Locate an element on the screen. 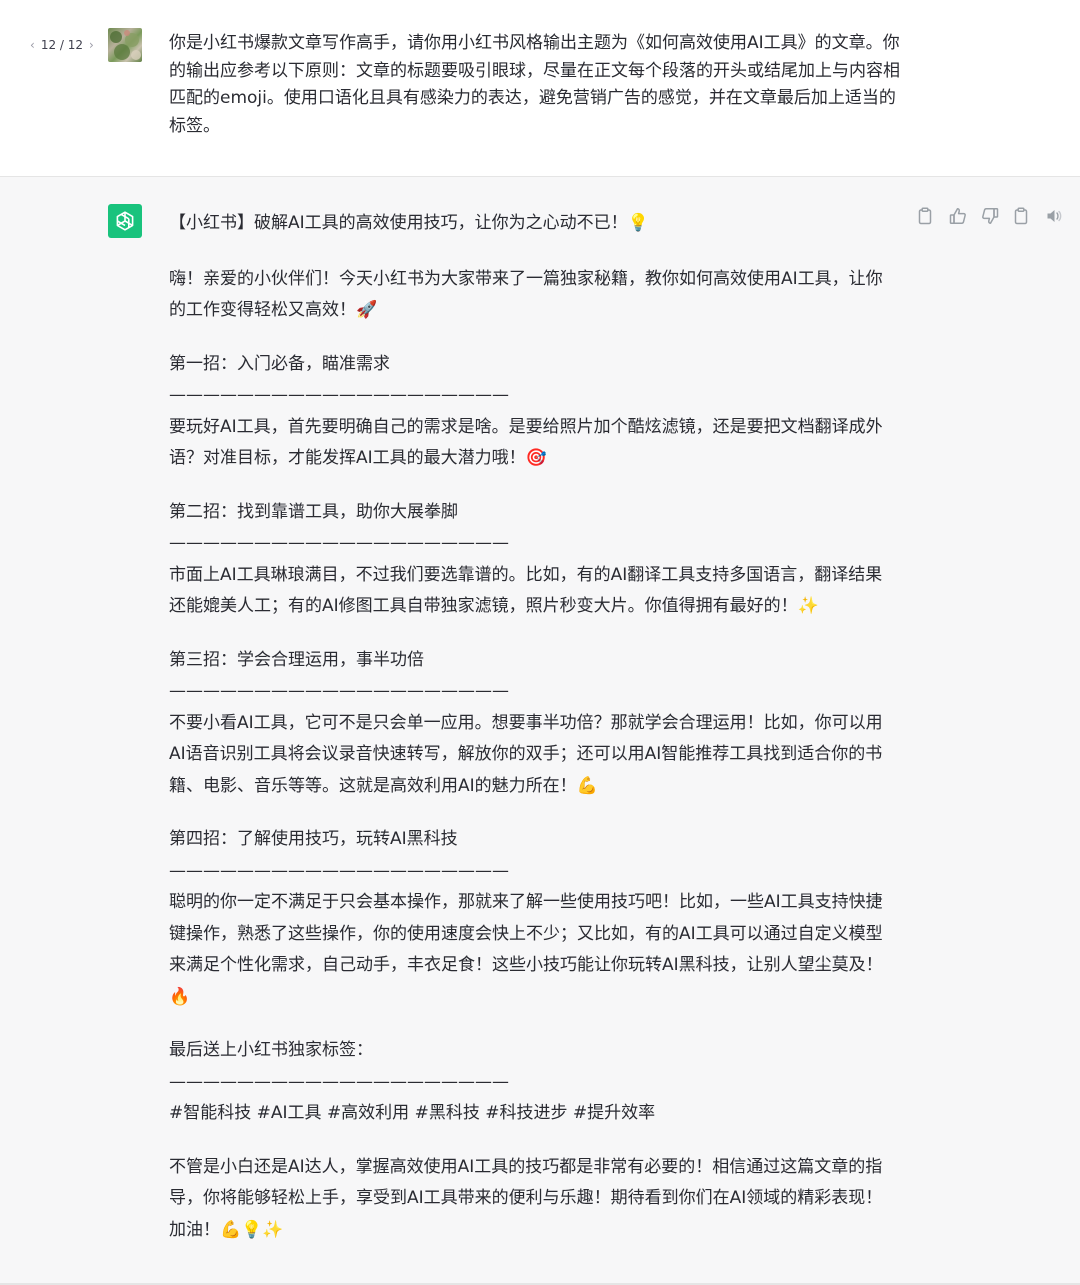 This screenshot has height=1285, width=1080. message-pager: ‹ 12 / 12 › is located at coordinates (62, 45).